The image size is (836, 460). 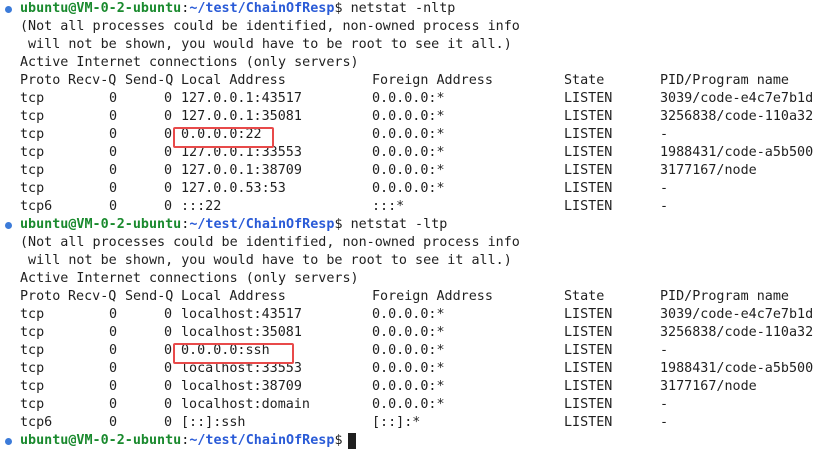 I want to click on column-header-proto: Proto, so click(x=40, y=296).